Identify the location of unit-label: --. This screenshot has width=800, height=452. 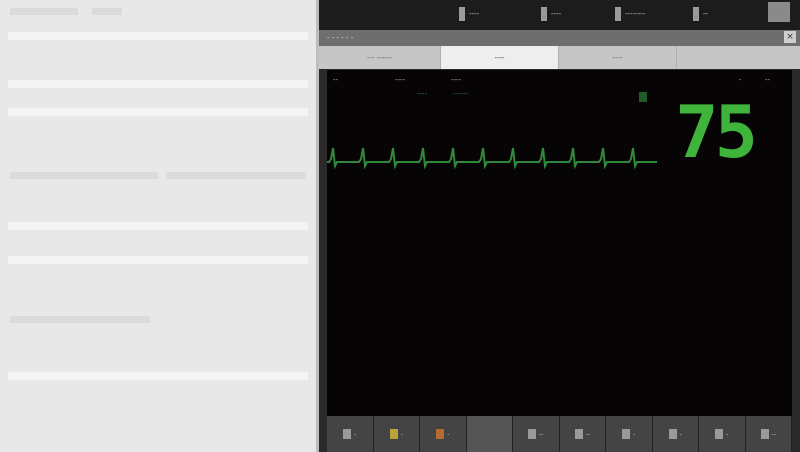
(768, 80).